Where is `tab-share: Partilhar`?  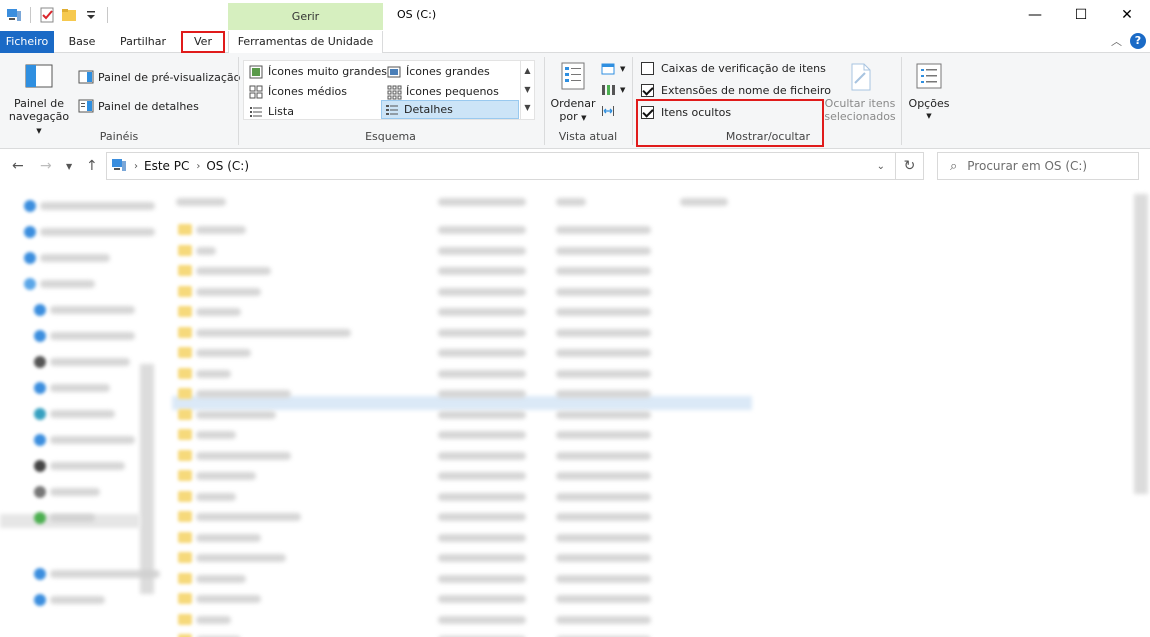
tab-share: Partilhar is located at coordinates (143, 42).